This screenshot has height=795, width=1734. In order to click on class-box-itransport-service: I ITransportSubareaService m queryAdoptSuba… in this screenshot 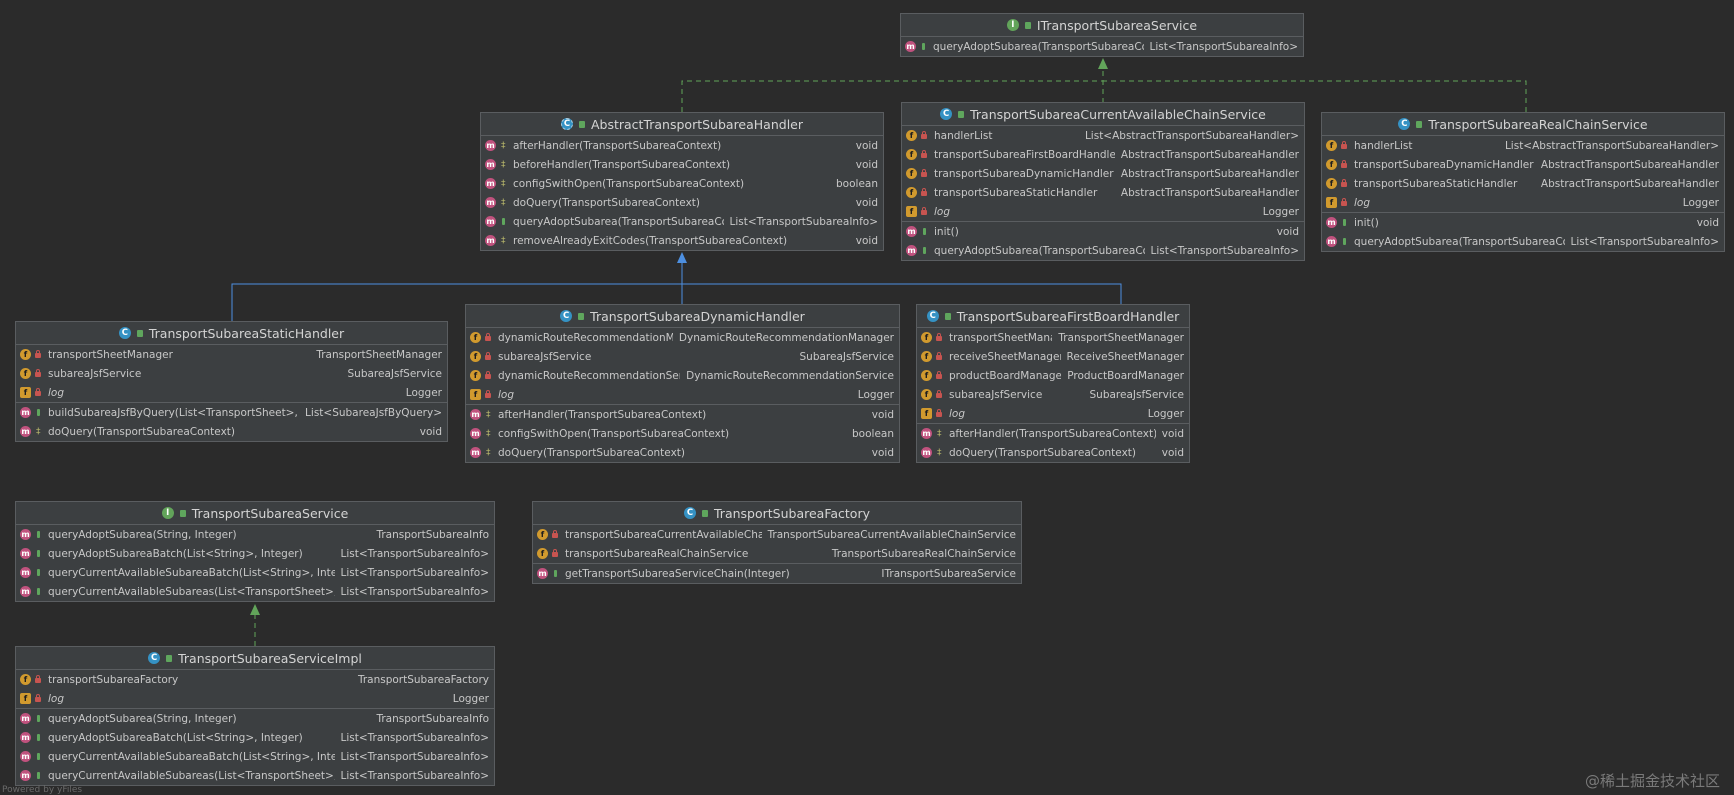, I will do `click(1102, 35)`.